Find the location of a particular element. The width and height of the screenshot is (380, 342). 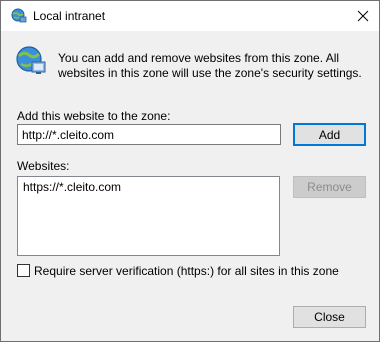

add-button: Add is located at coordinates (329, 134).